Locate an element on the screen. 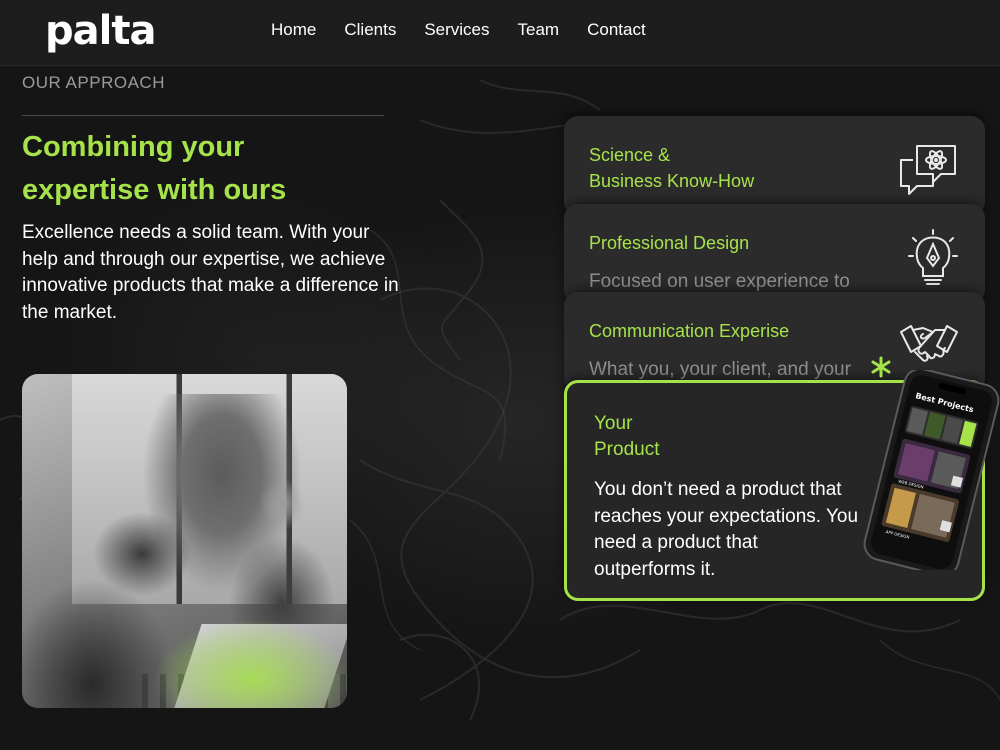 The height and width of the screenshot is (750, 1000). headline-line-1: Combining your is located at coordinates (133, 147).